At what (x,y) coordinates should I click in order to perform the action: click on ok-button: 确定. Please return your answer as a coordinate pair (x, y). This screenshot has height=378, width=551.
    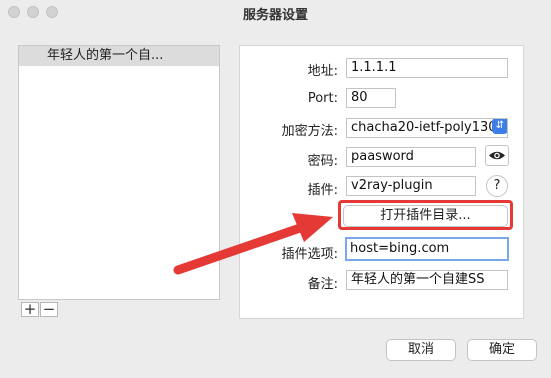
    Looking at the image, I should click on (502, 350).